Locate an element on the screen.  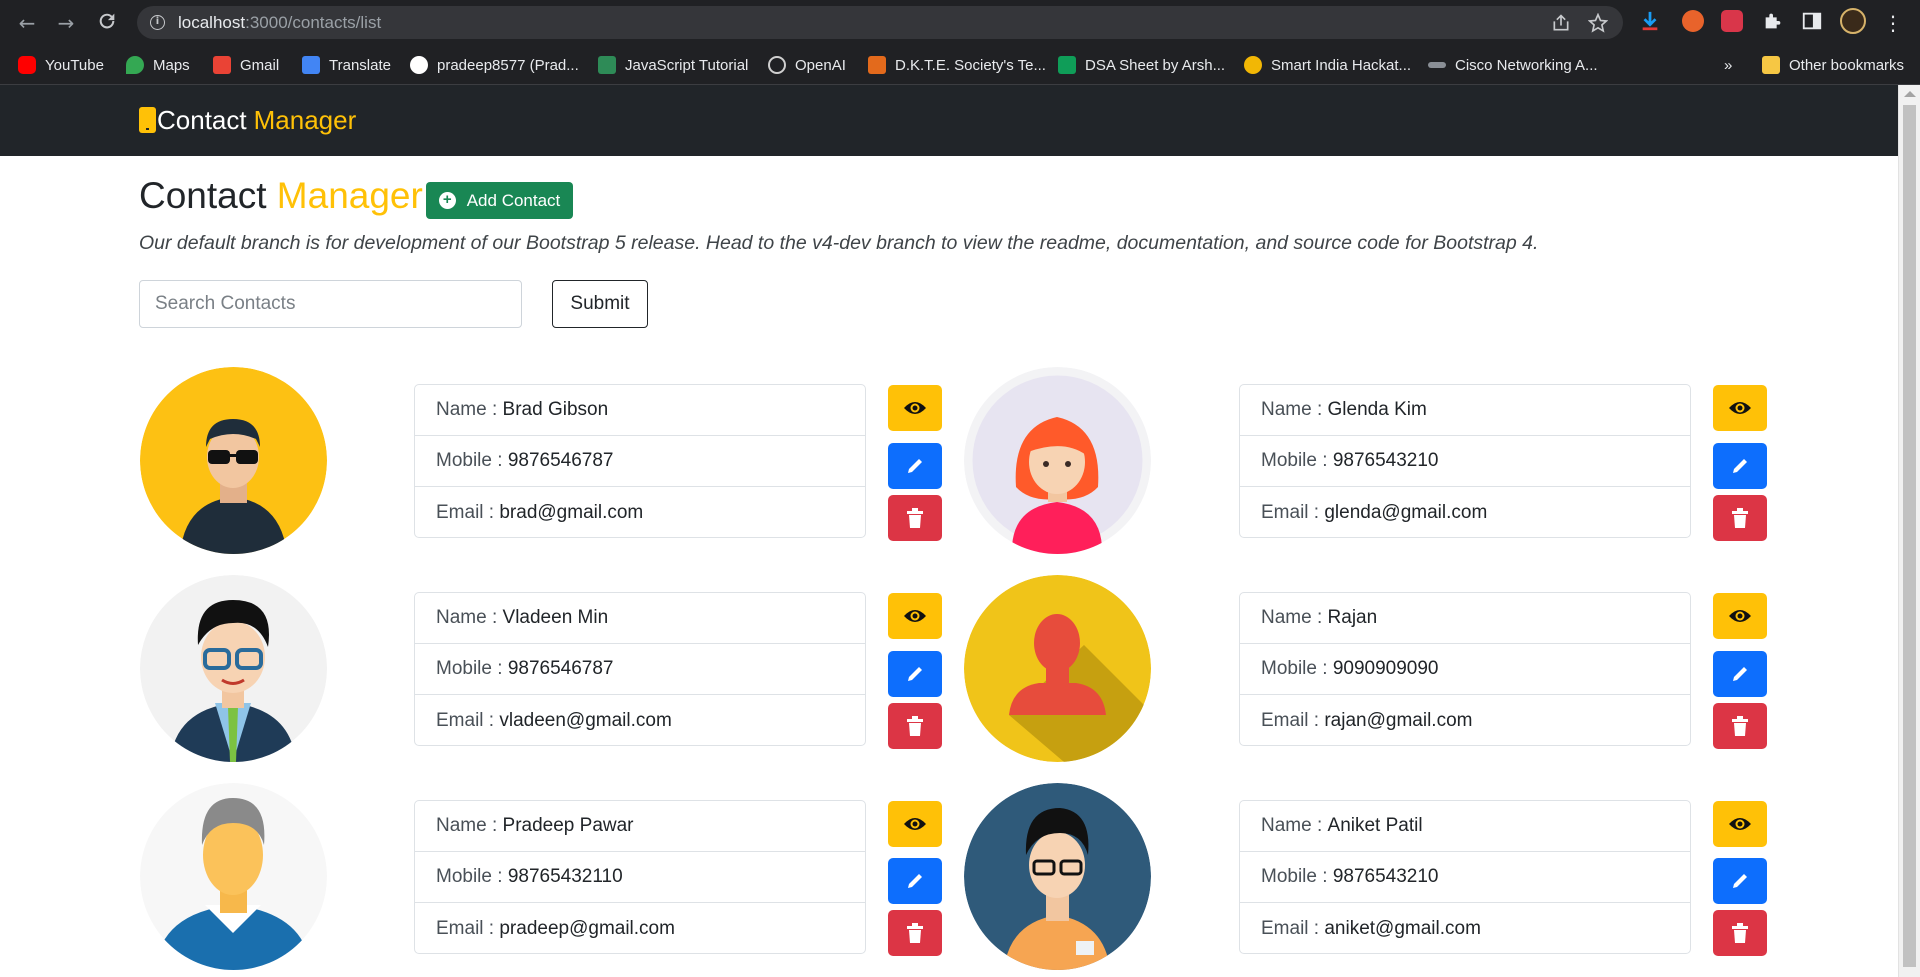
profile-avatar-icon is located at coordinates (1853, 21).